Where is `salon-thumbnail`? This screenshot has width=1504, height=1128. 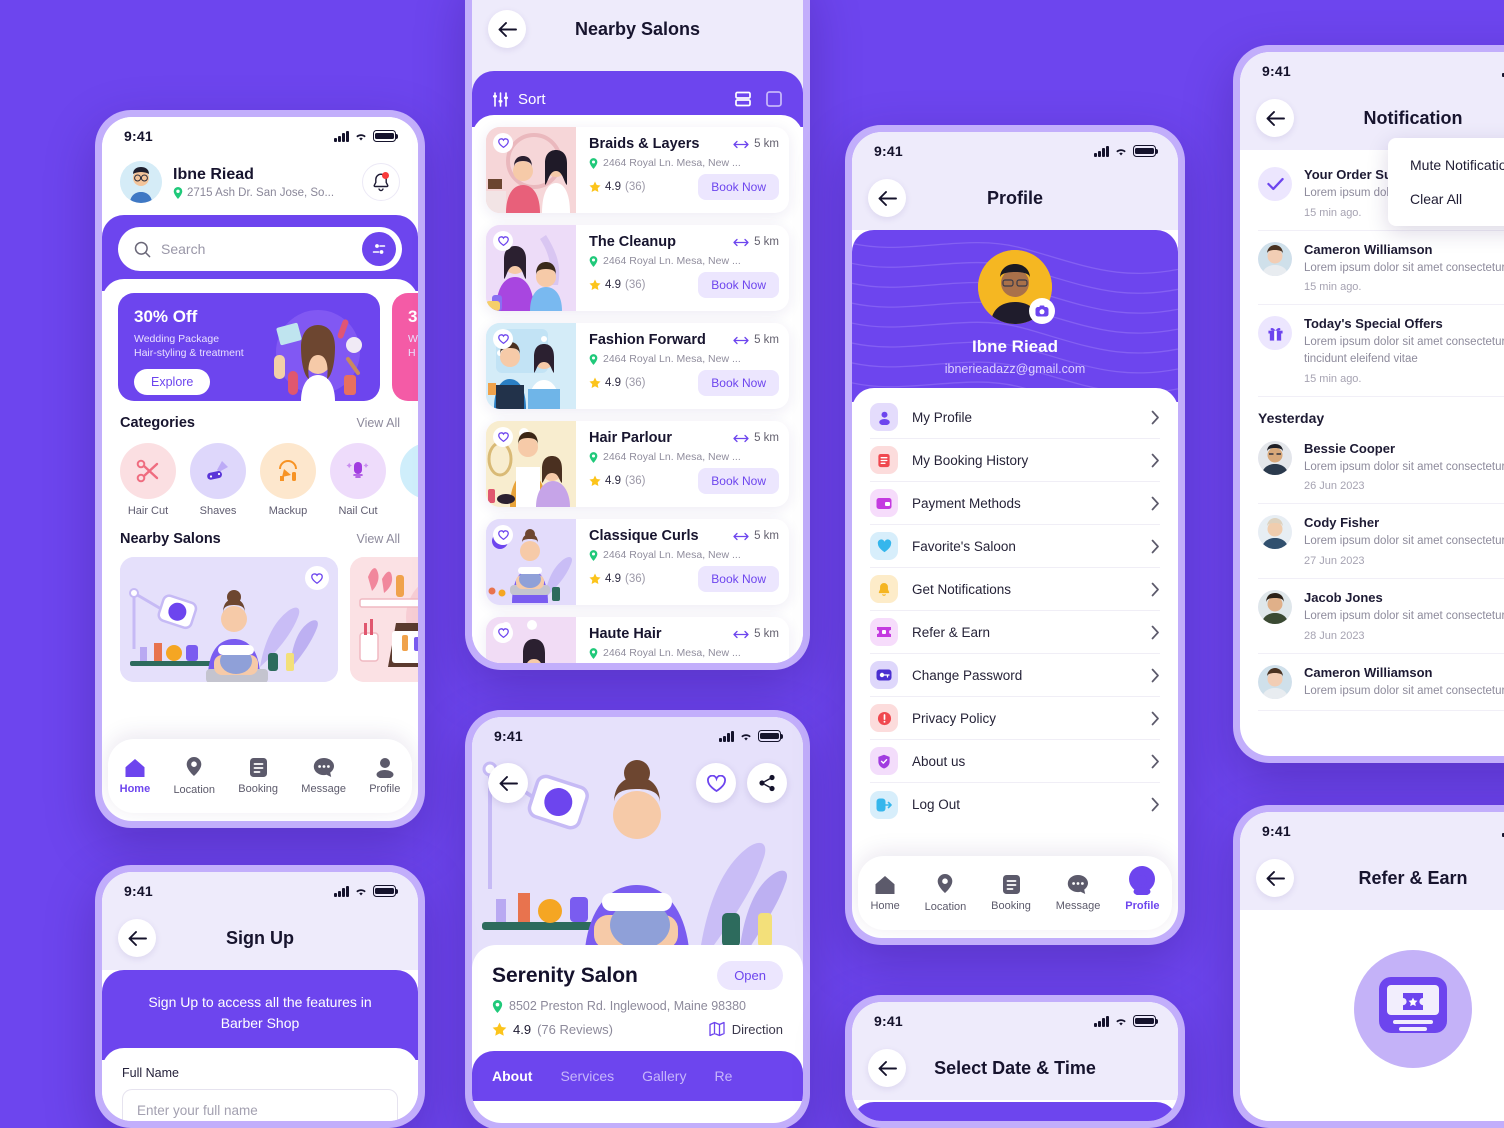 salon-thumbnail is located at coordinates (531, 464).